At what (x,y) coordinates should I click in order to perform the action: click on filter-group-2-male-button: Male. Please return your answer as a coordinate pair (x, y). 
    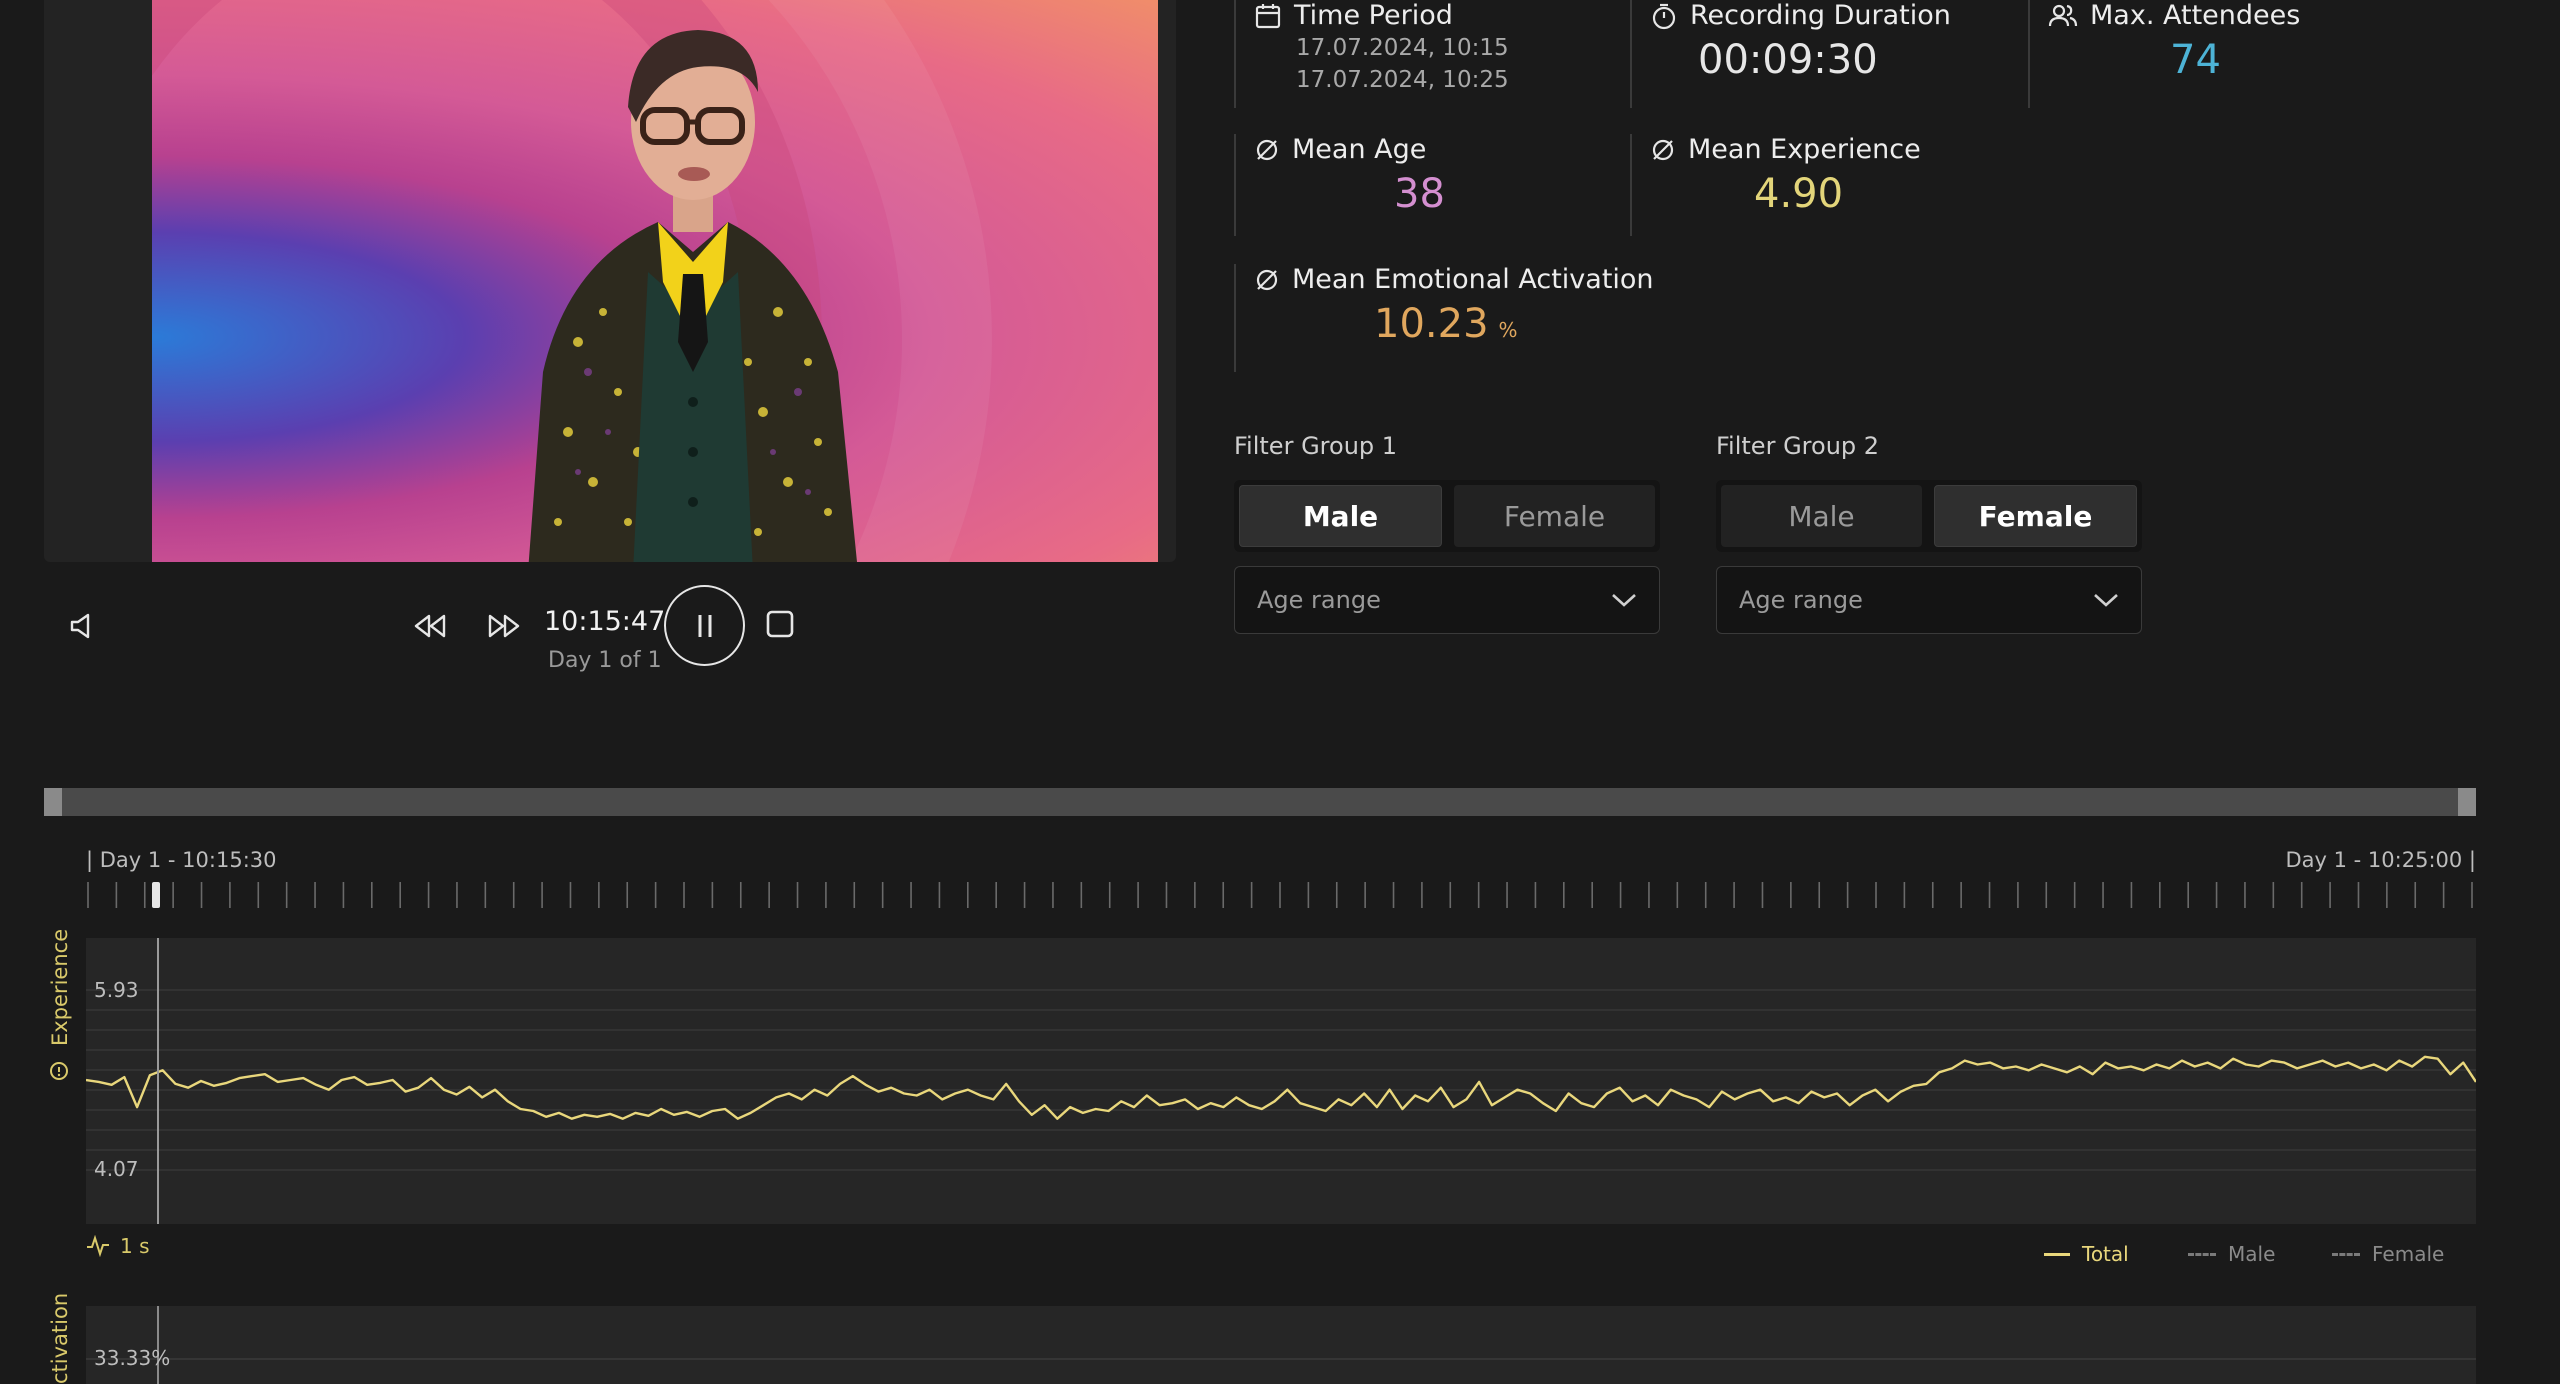
    Looking at the image, I should click on (1821, 516).